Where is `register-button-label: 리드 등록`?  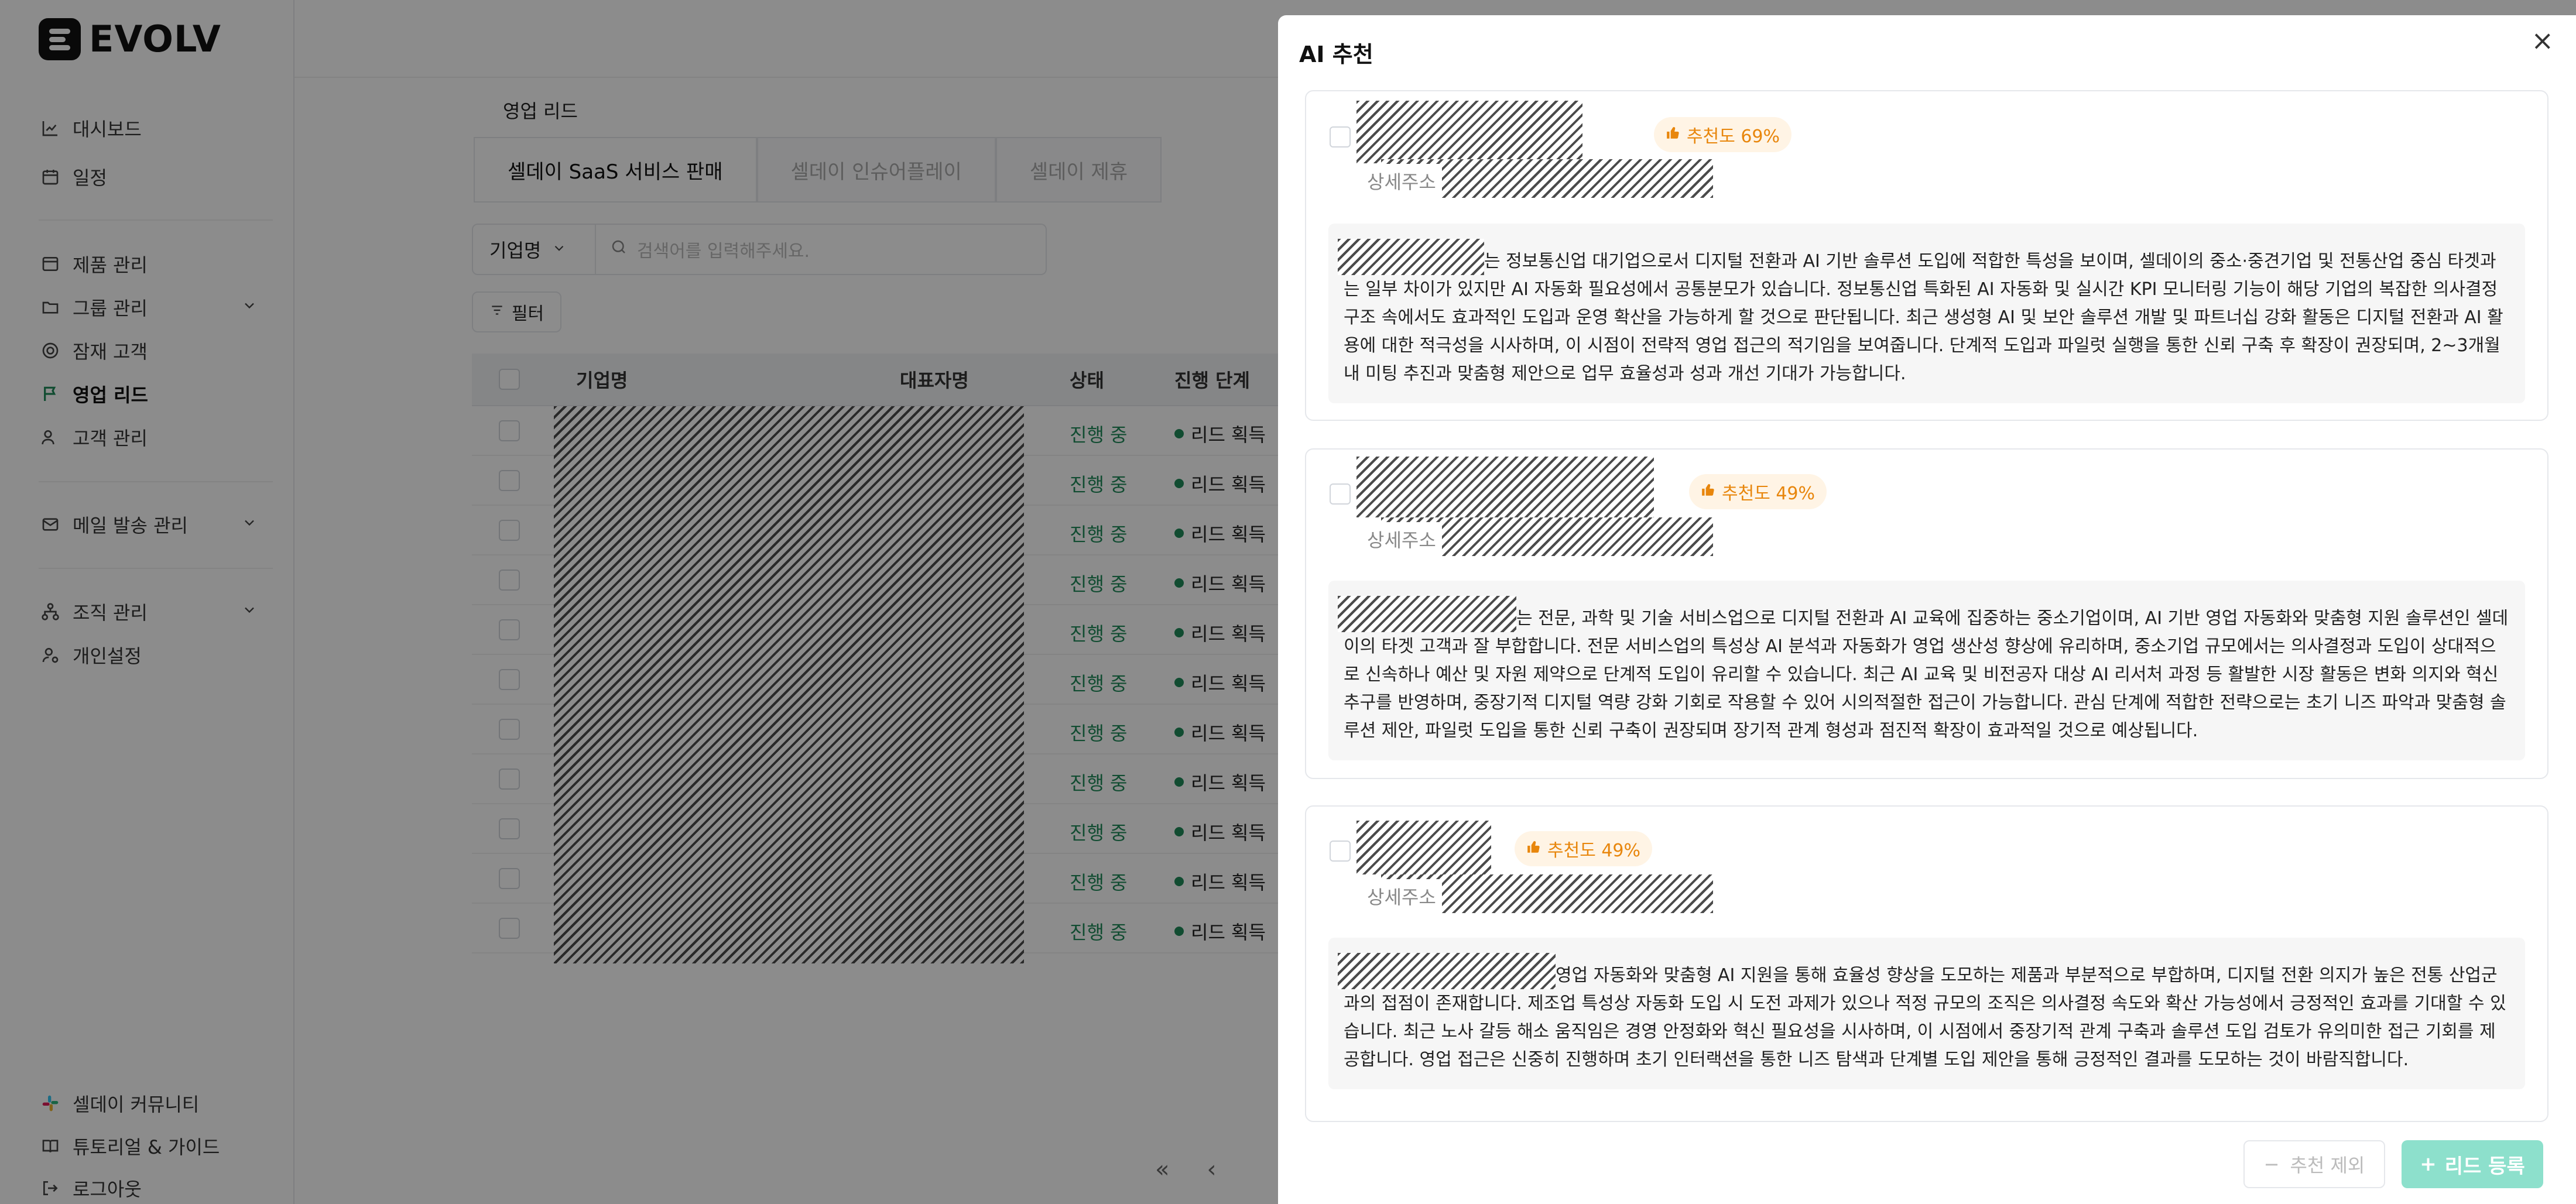
register-button-label: 리드 등록 is located at coordinates (2484, 1166).